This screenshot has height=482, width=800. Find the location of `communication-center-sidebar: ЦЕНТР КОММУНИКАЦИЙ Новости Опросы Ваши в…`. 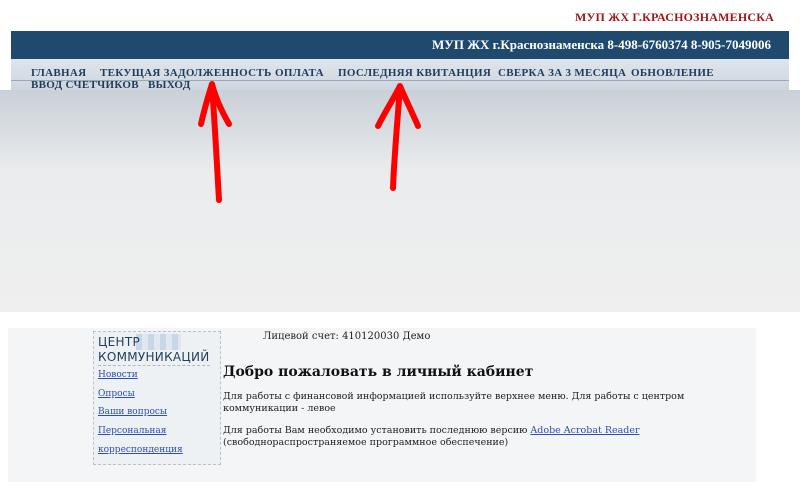

communication-center-sidebar: ЦЕНТР КОММУНИКАЦИЙ Новости Опросы Ваши в… is located at coordinates (157, 398).